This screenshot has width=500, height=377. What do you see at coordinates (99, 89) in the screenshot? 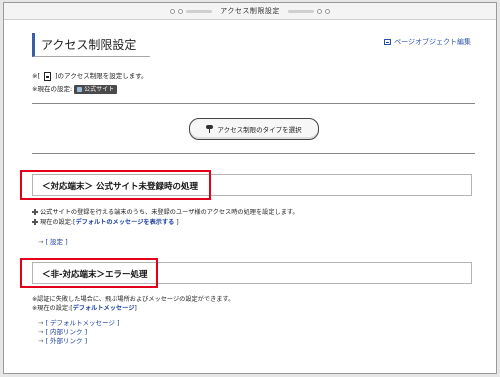
I see `badge-label: 公式サイト` at bounding box center [99, 89].